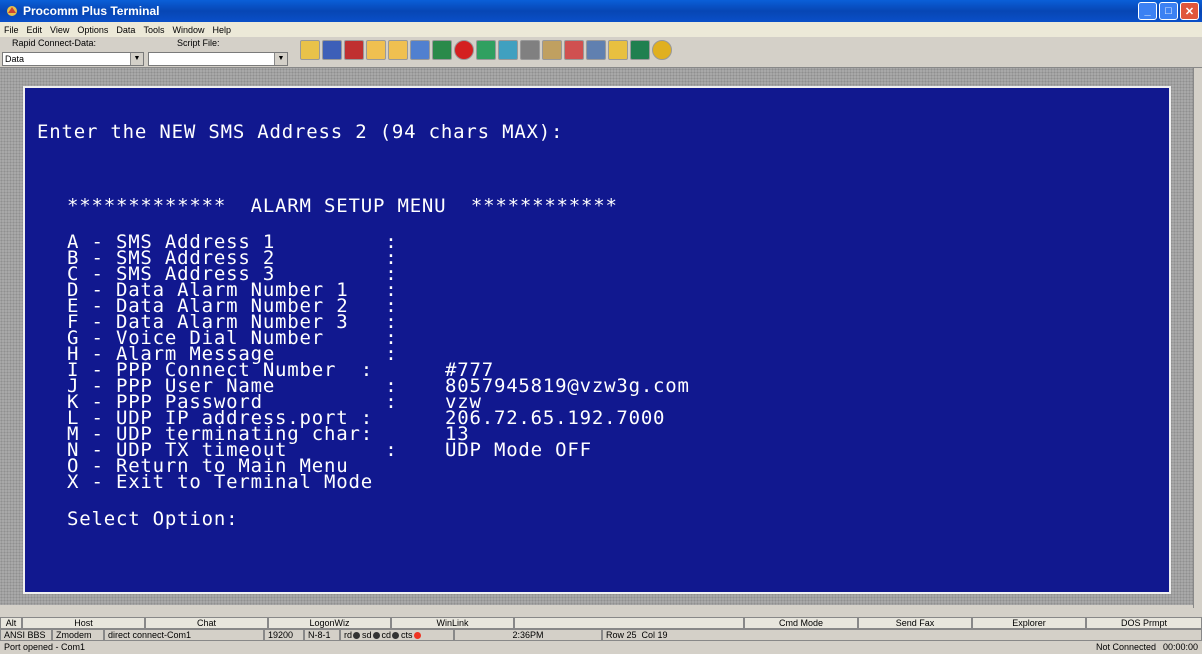 This screenshot has height=654, width=1202. I want to click on led-label: sd, so click(367, 635).